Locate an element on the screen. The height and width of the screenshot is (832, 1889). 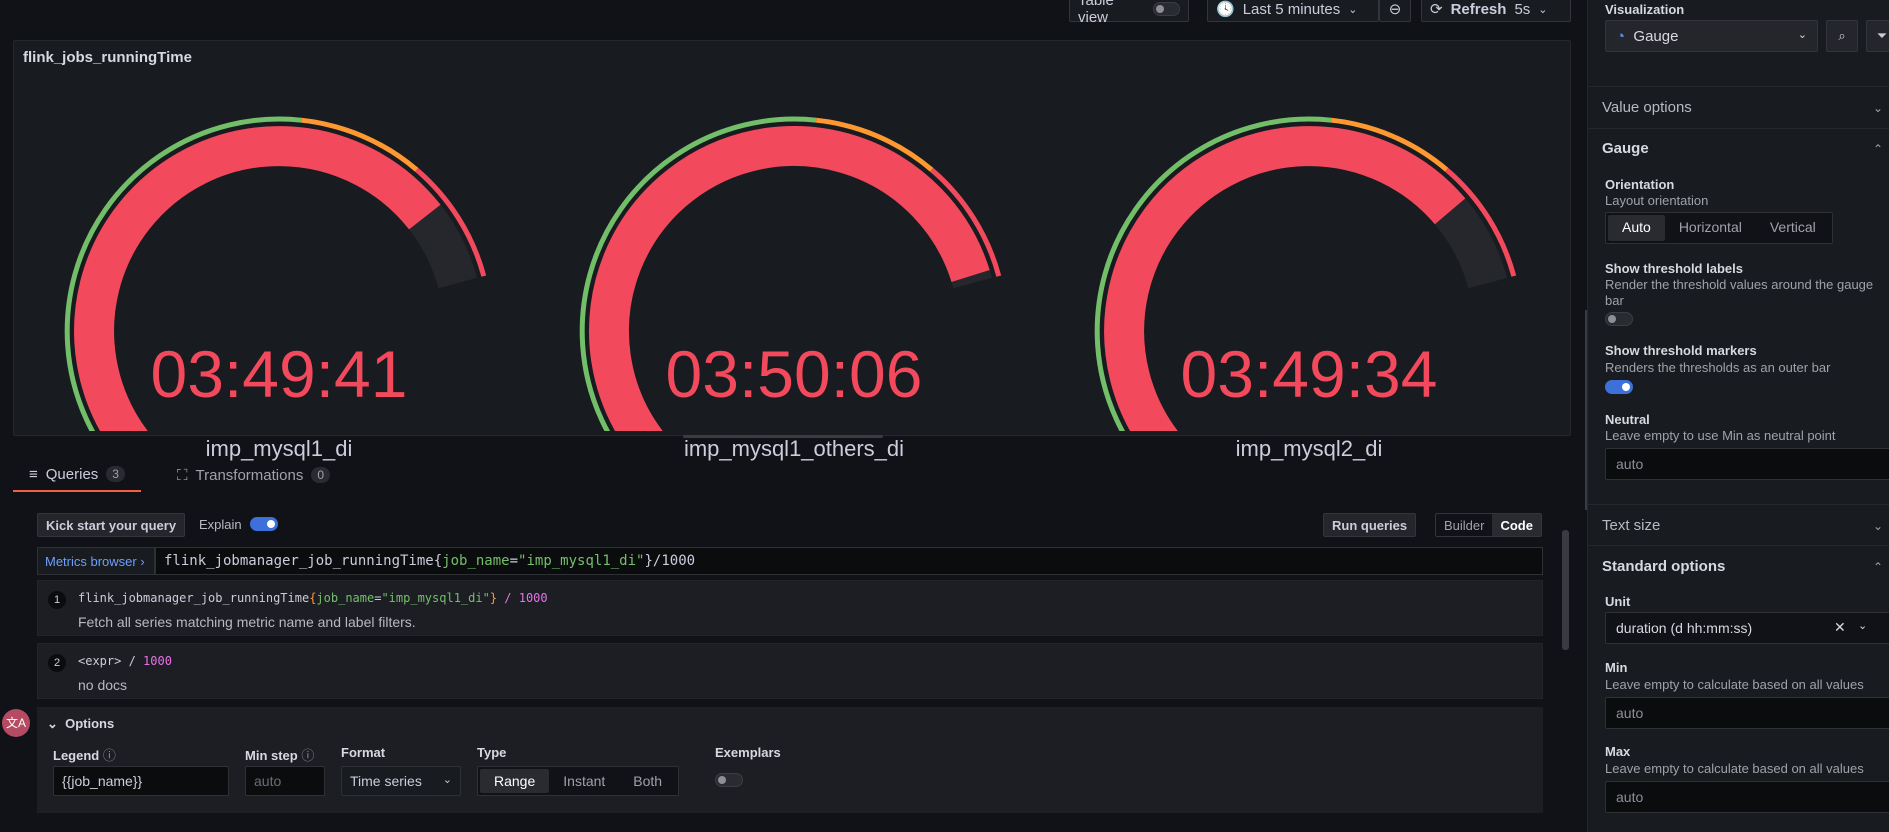
neutral-desc: Leave empty to use Min as neutral point is located at coordinates (1720, 435).